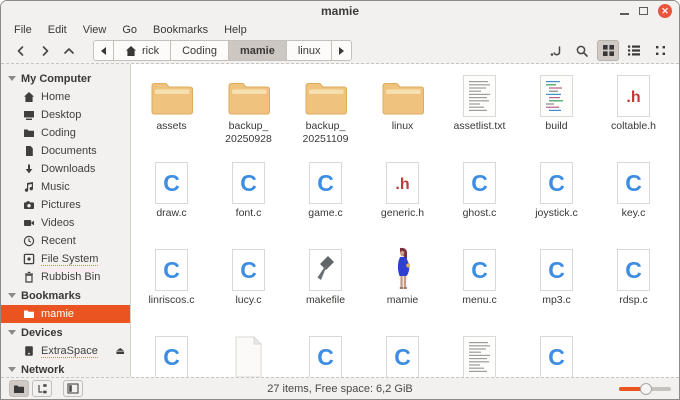 This screenshot has height=400, width=680. Describe the element at coordinates (65, 205) in the screenshot. I see `sidebar-item-pictures: Pictures` at that location.